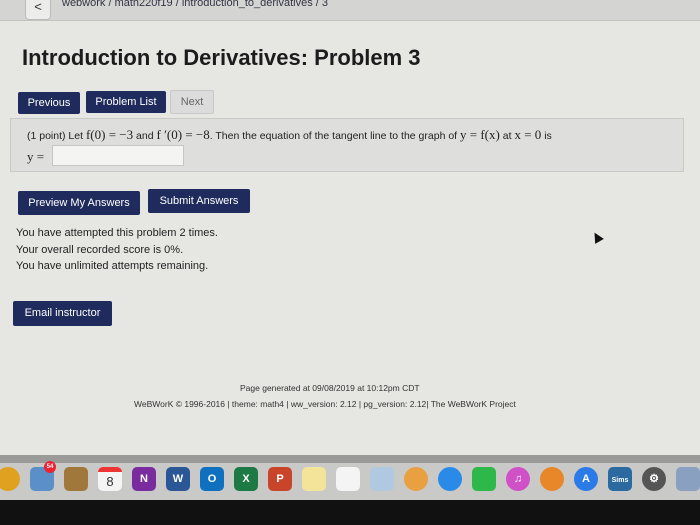 The image size is (700, 525). What do you see at coordinates (110, 481) in the screenshot?
I see `dock-icon-label: 8` at bounding box center [110, 481].